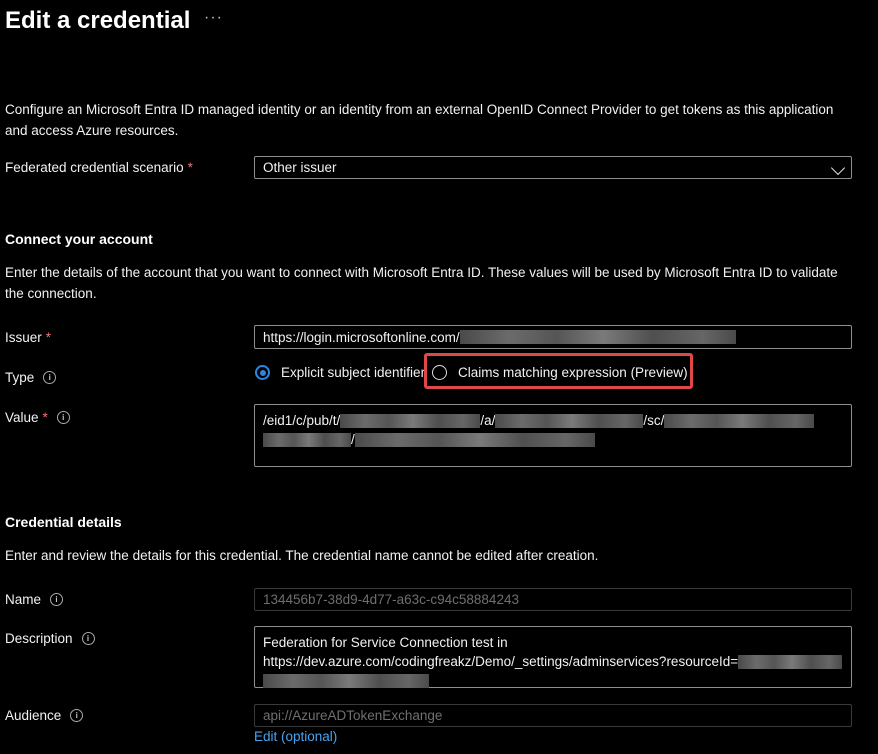  Describe the element at coordinates (22, 417) in the screenshot. I see `value-label-text: Value` at that location.